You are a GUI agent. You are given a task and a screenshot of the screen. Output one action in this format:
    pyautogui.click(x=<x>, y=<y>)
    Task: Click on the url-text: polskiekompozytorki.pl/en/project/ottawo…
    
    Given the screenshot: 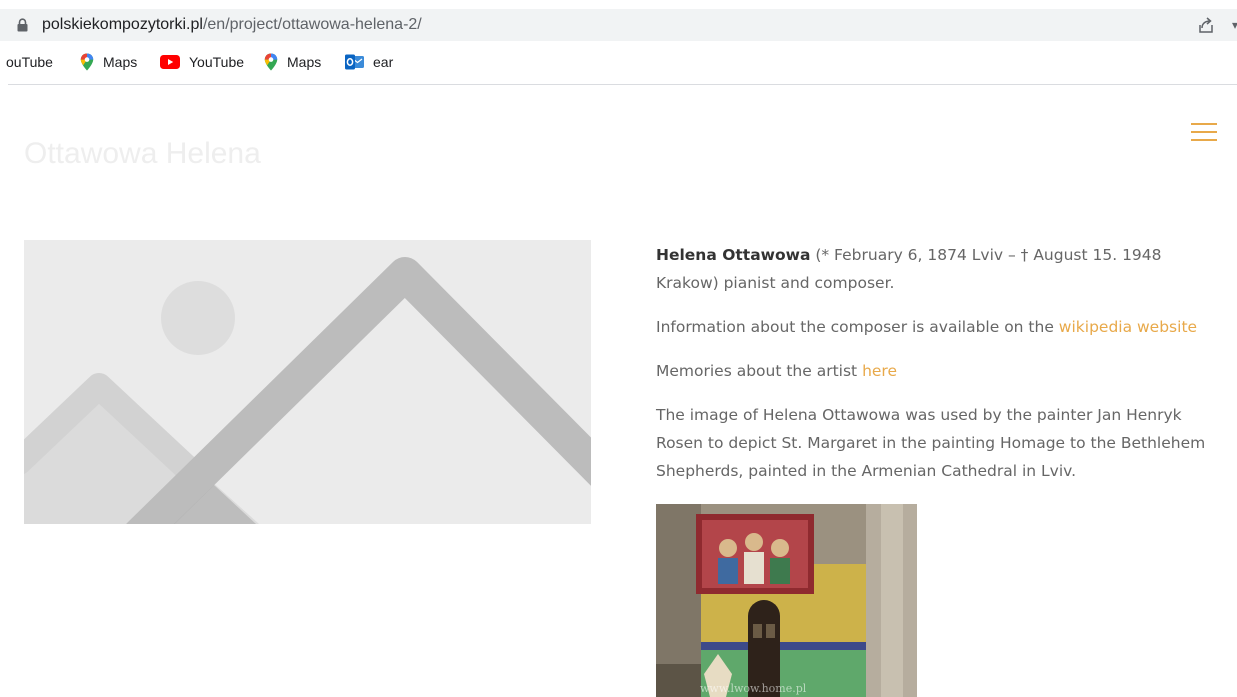 What is the action you would take?
    pyautogui.click(x=232, y=25)
    